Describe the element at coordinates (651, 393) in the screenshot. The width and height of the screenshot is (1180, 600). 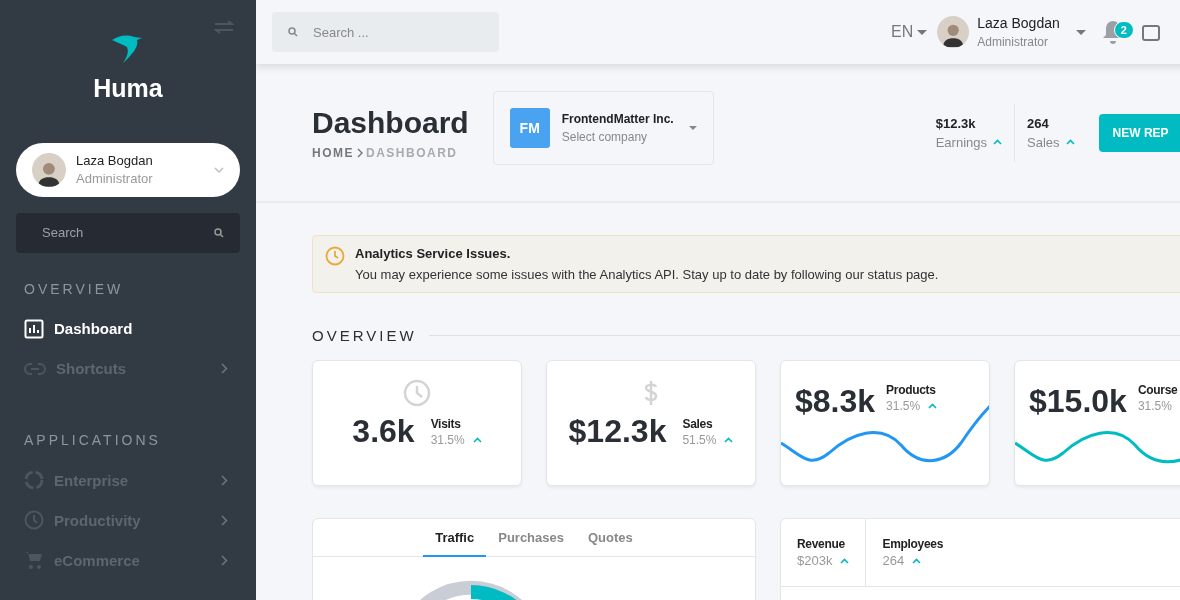
I see `dollar-icon` at that location.